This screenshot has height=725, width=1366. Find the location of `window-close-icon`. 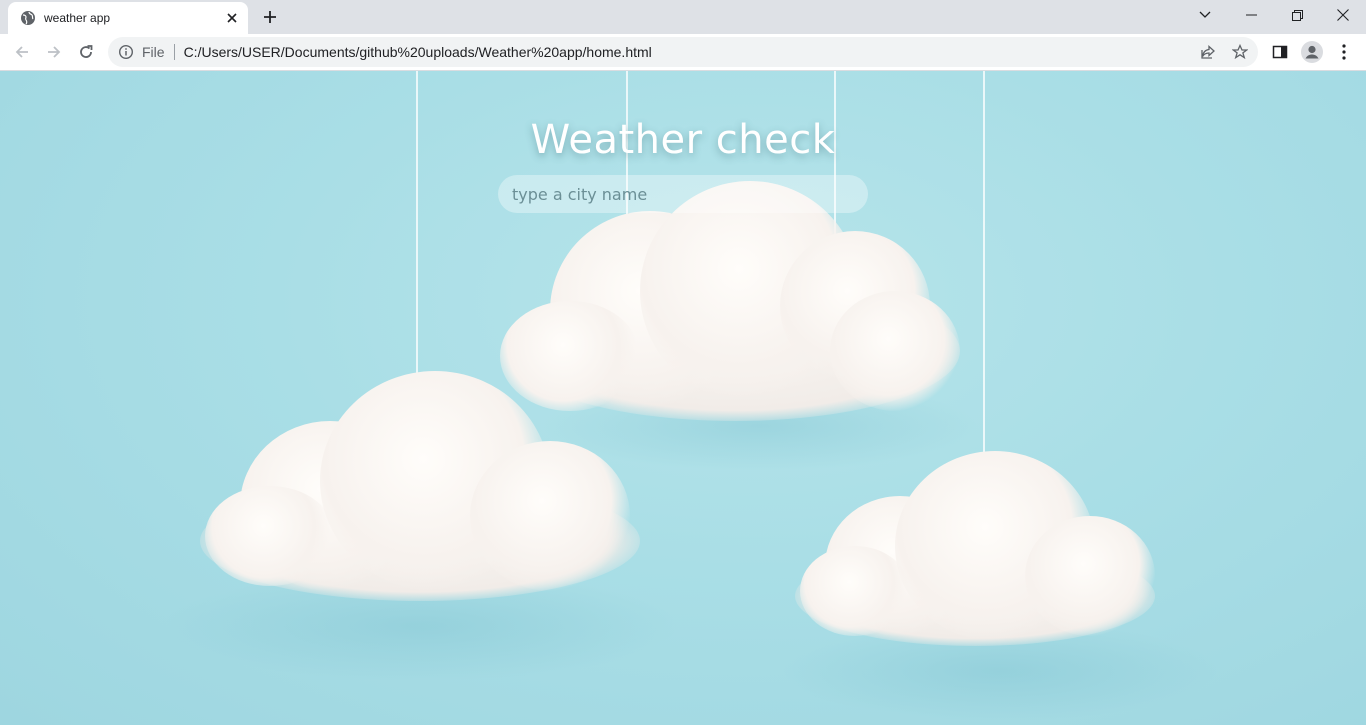

window-close-icon is located at coordinates (1343, 15).